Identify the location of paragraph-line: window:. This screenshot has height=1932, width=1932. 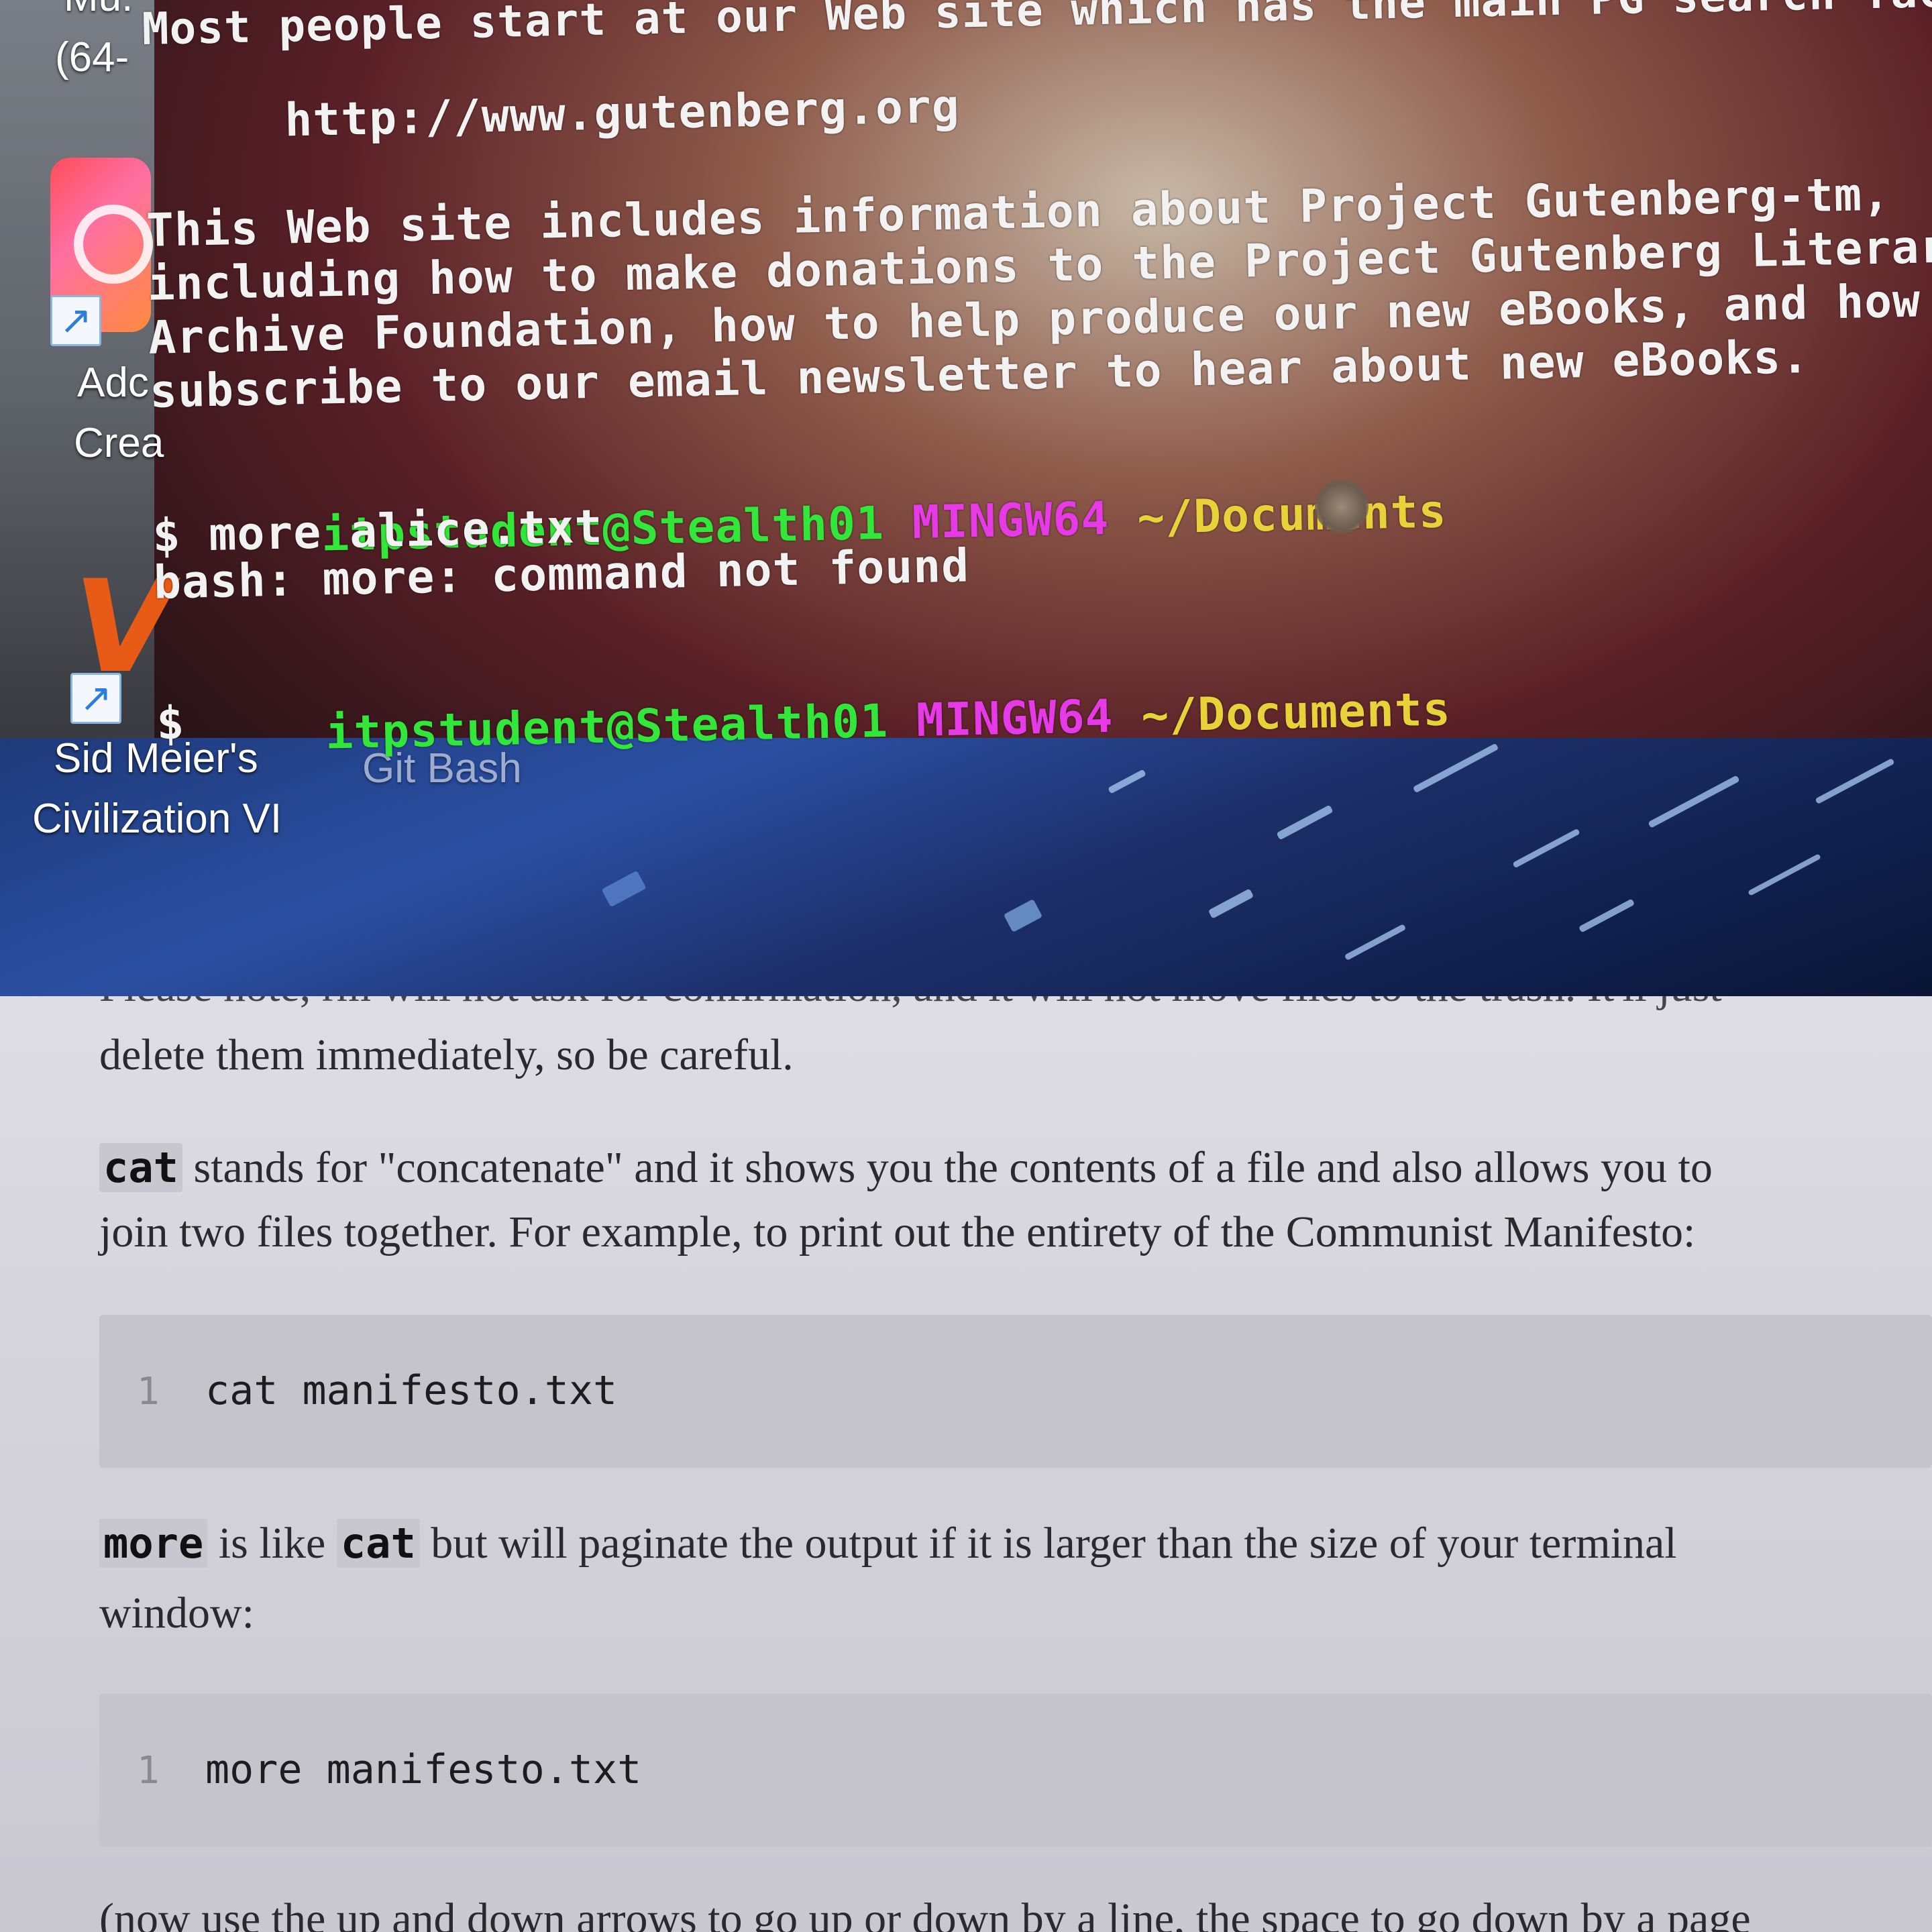
(176, 1613).